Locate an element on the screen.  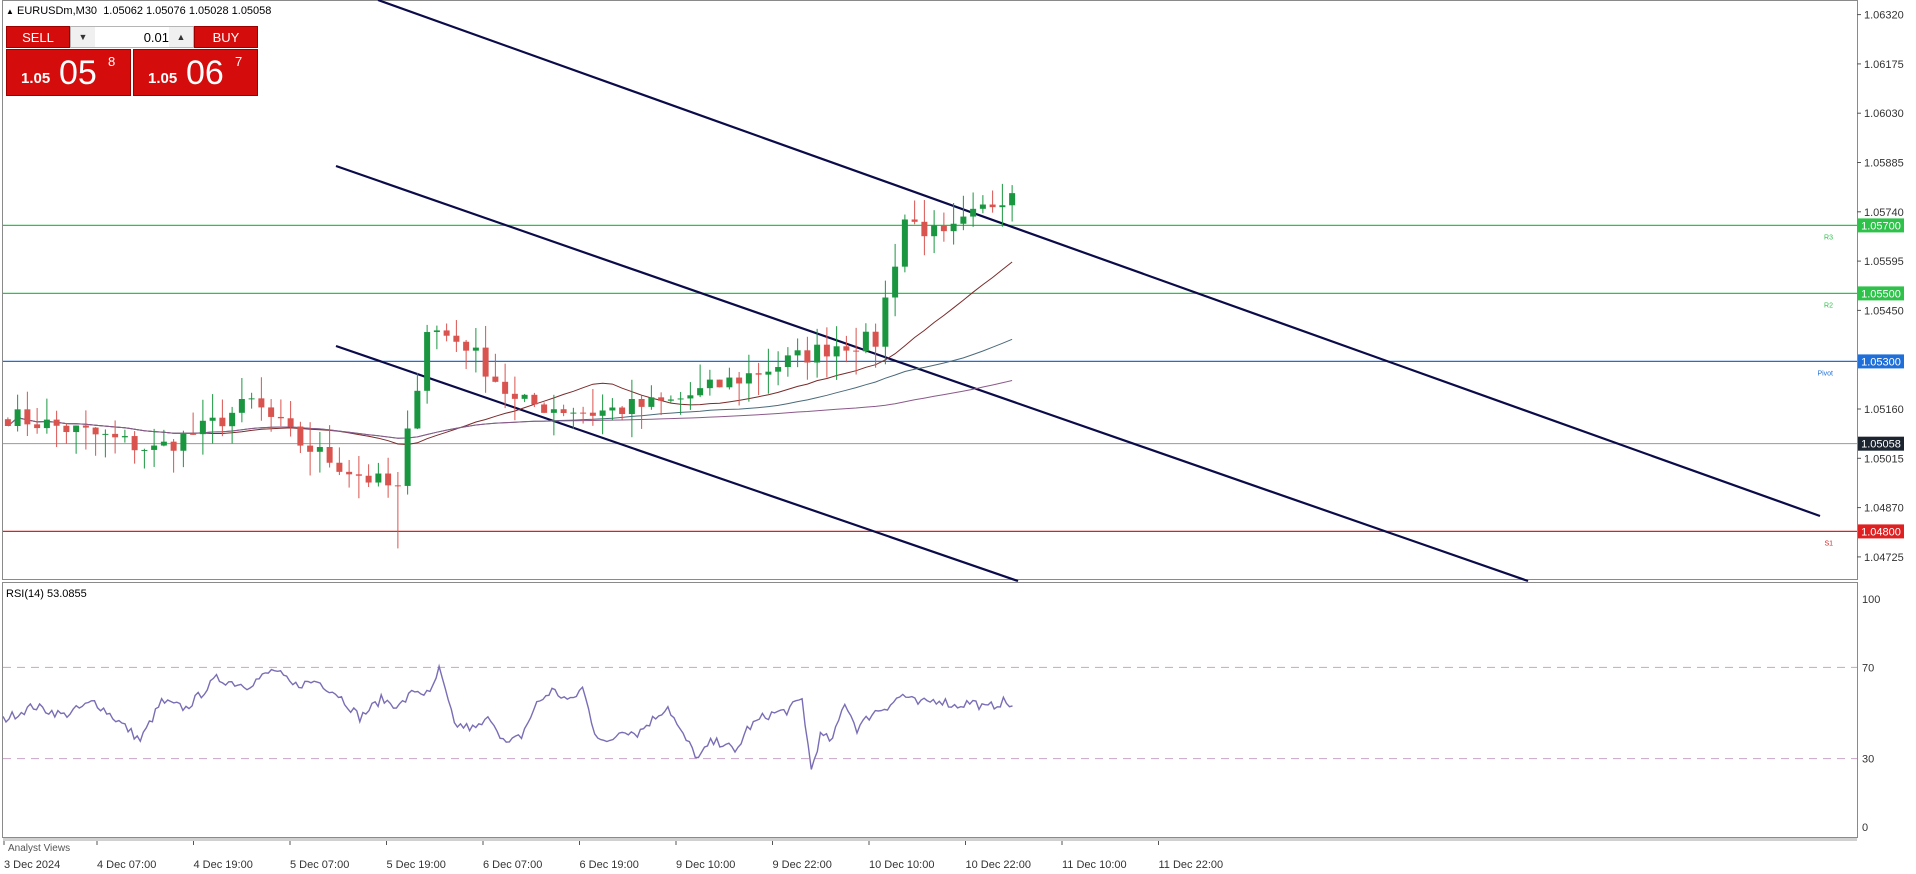
sell-button: SELL is located at coordinates (38, 37).